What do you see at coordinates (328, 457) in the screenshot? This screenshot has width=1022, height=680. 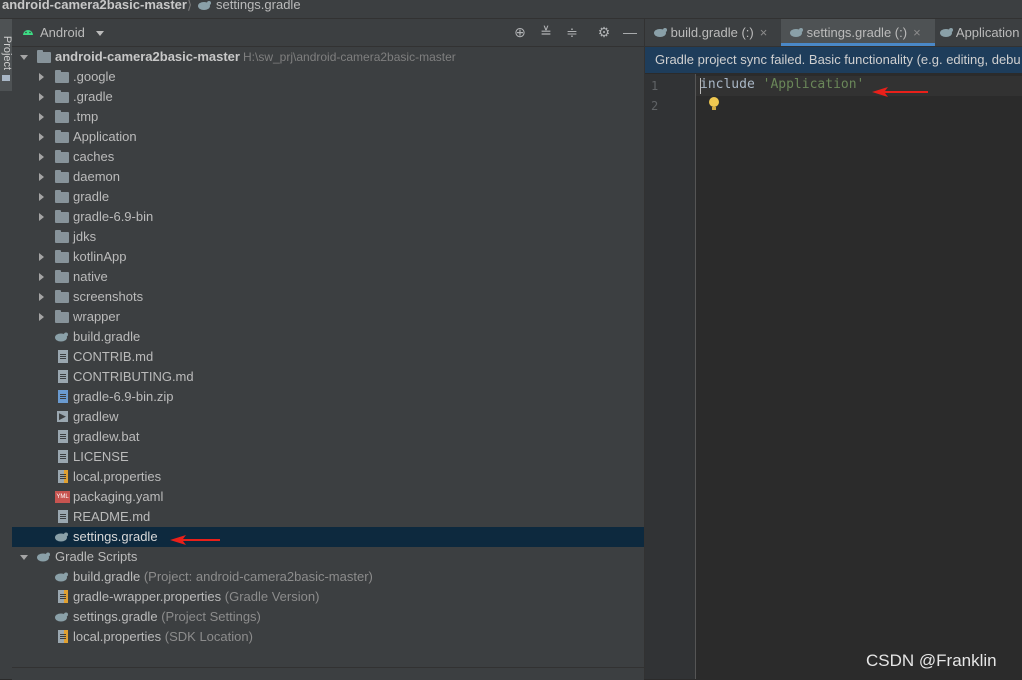 I see `tree-file: LICENSE` at bounding box center [328, 457].